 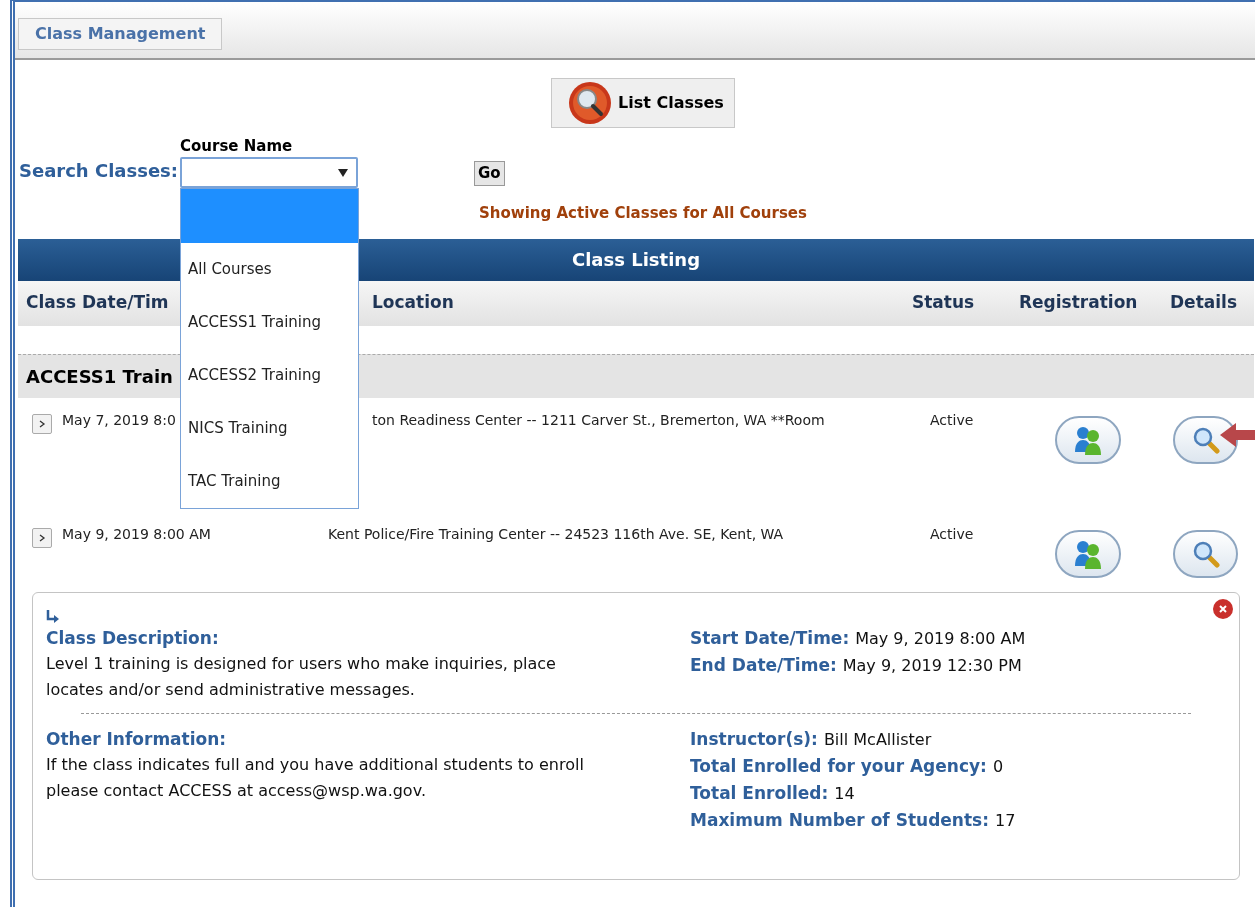 I want to click on field-label: Instructor(s):, so click(x=754, y=739).